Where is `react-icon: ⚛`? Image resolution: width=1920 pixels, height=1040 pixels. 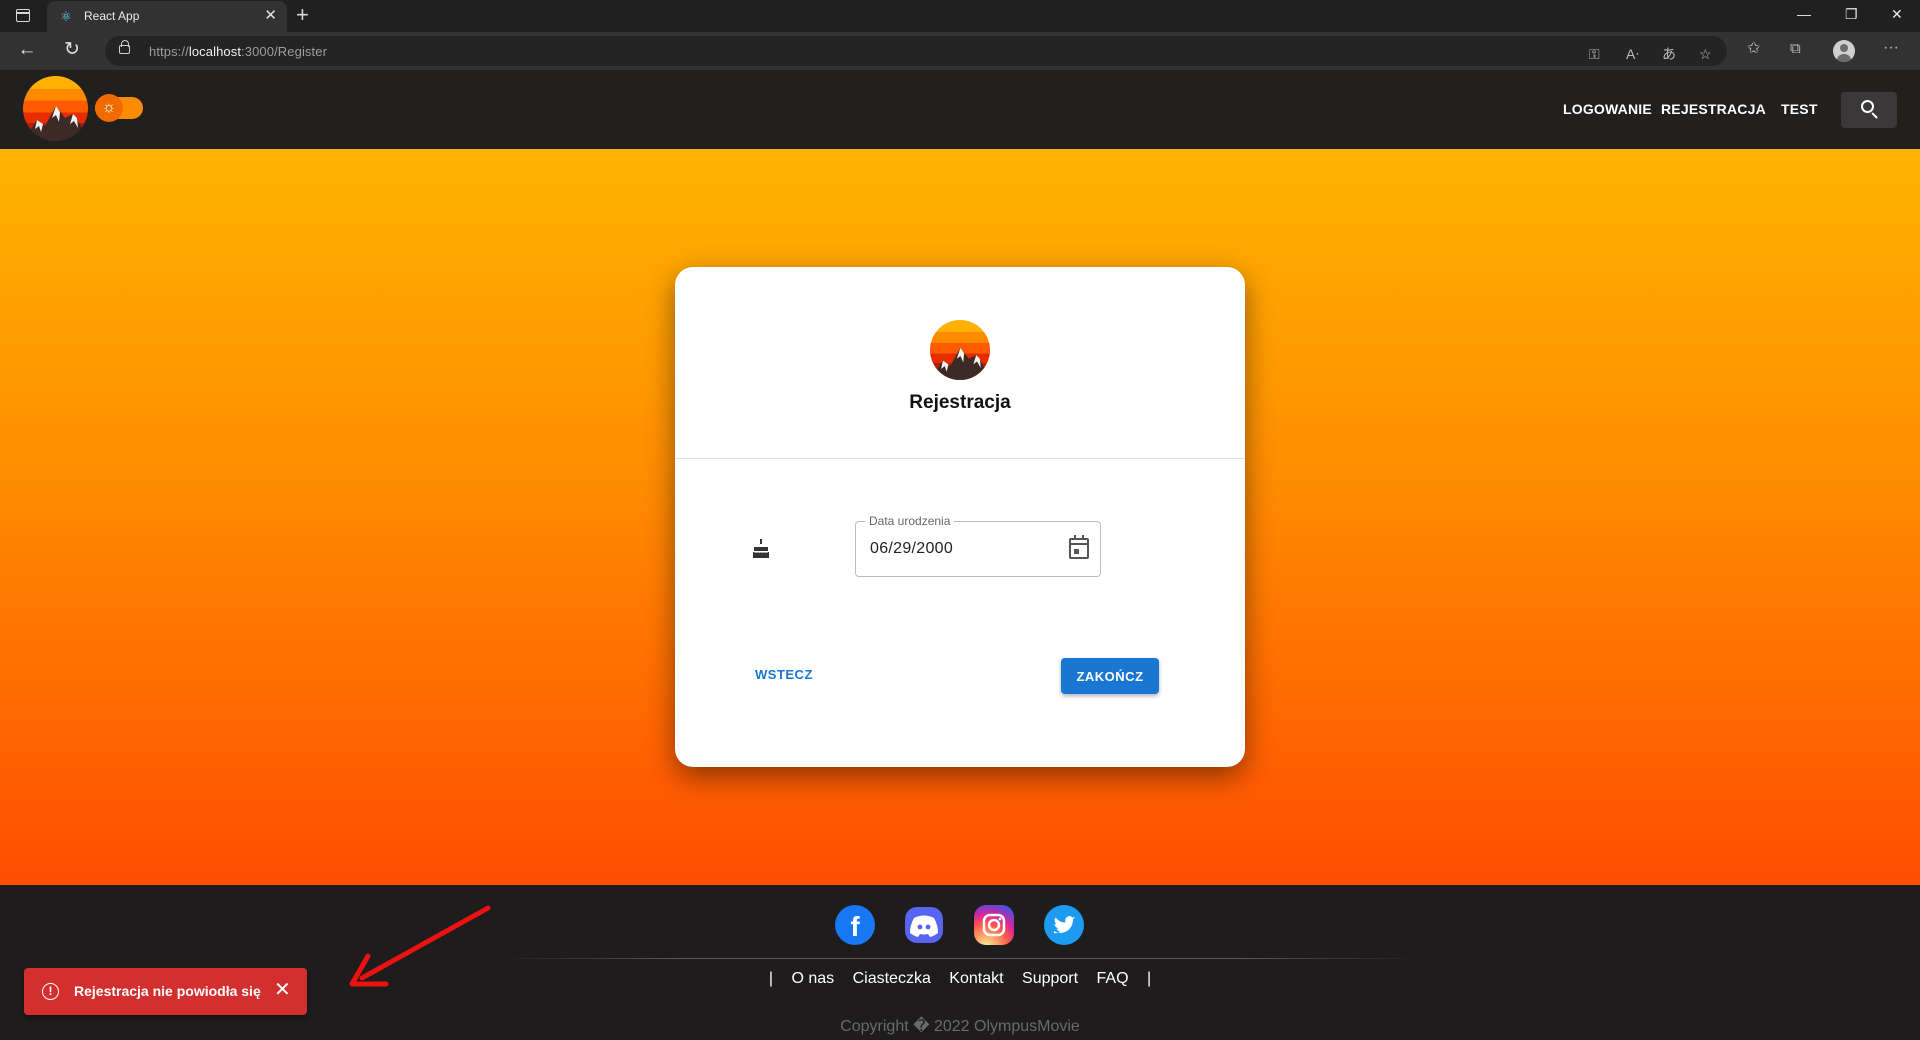 react-icon: ⚛ is located at coordinates (66, 16).